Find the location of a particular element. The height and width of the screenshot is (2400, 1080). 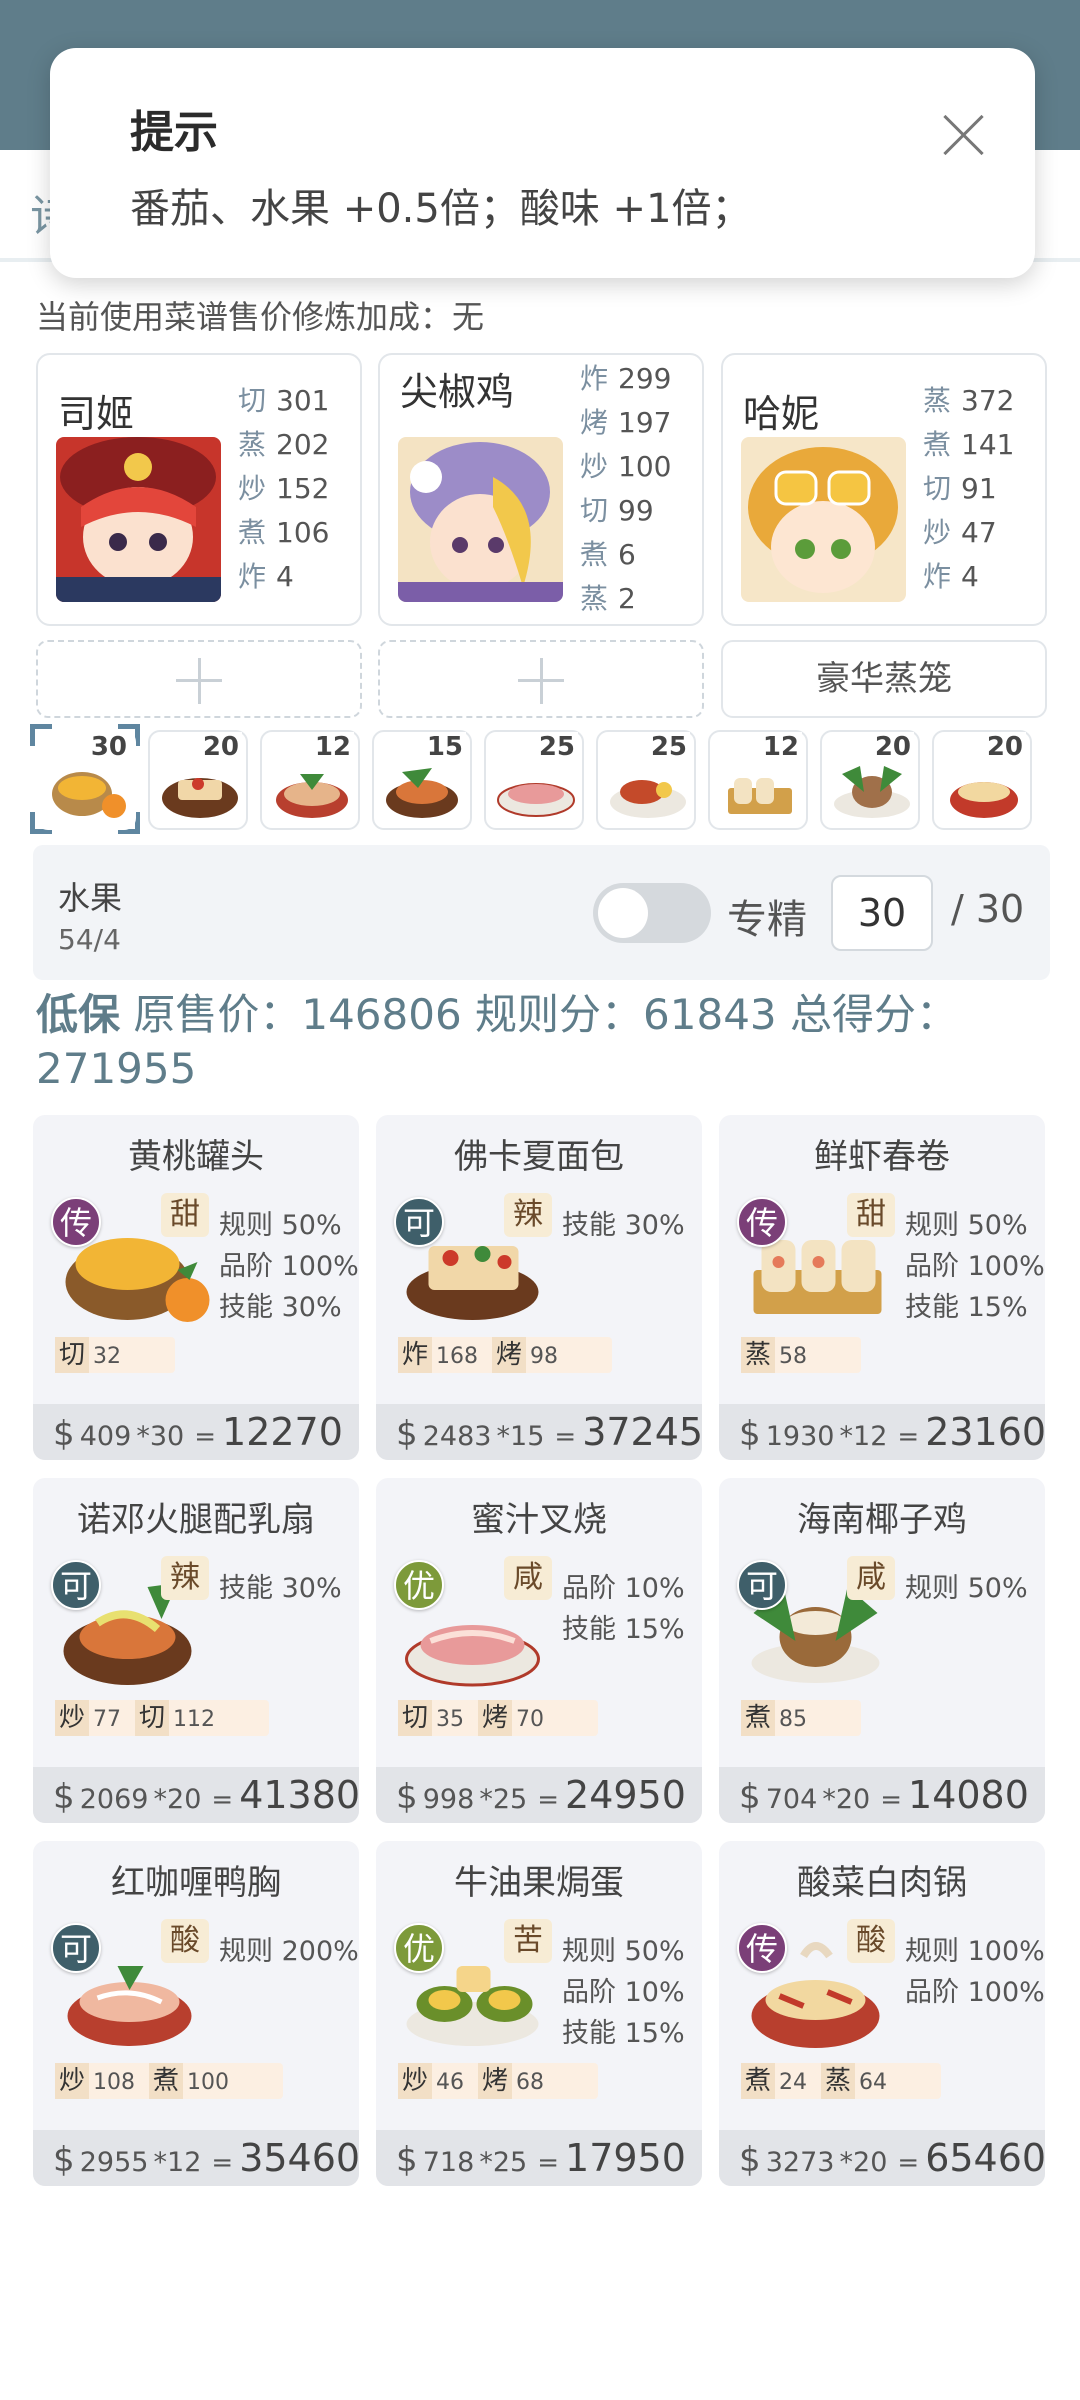

requirement-list: 炒 77 切 112 is located at coordinates (162, 1719).